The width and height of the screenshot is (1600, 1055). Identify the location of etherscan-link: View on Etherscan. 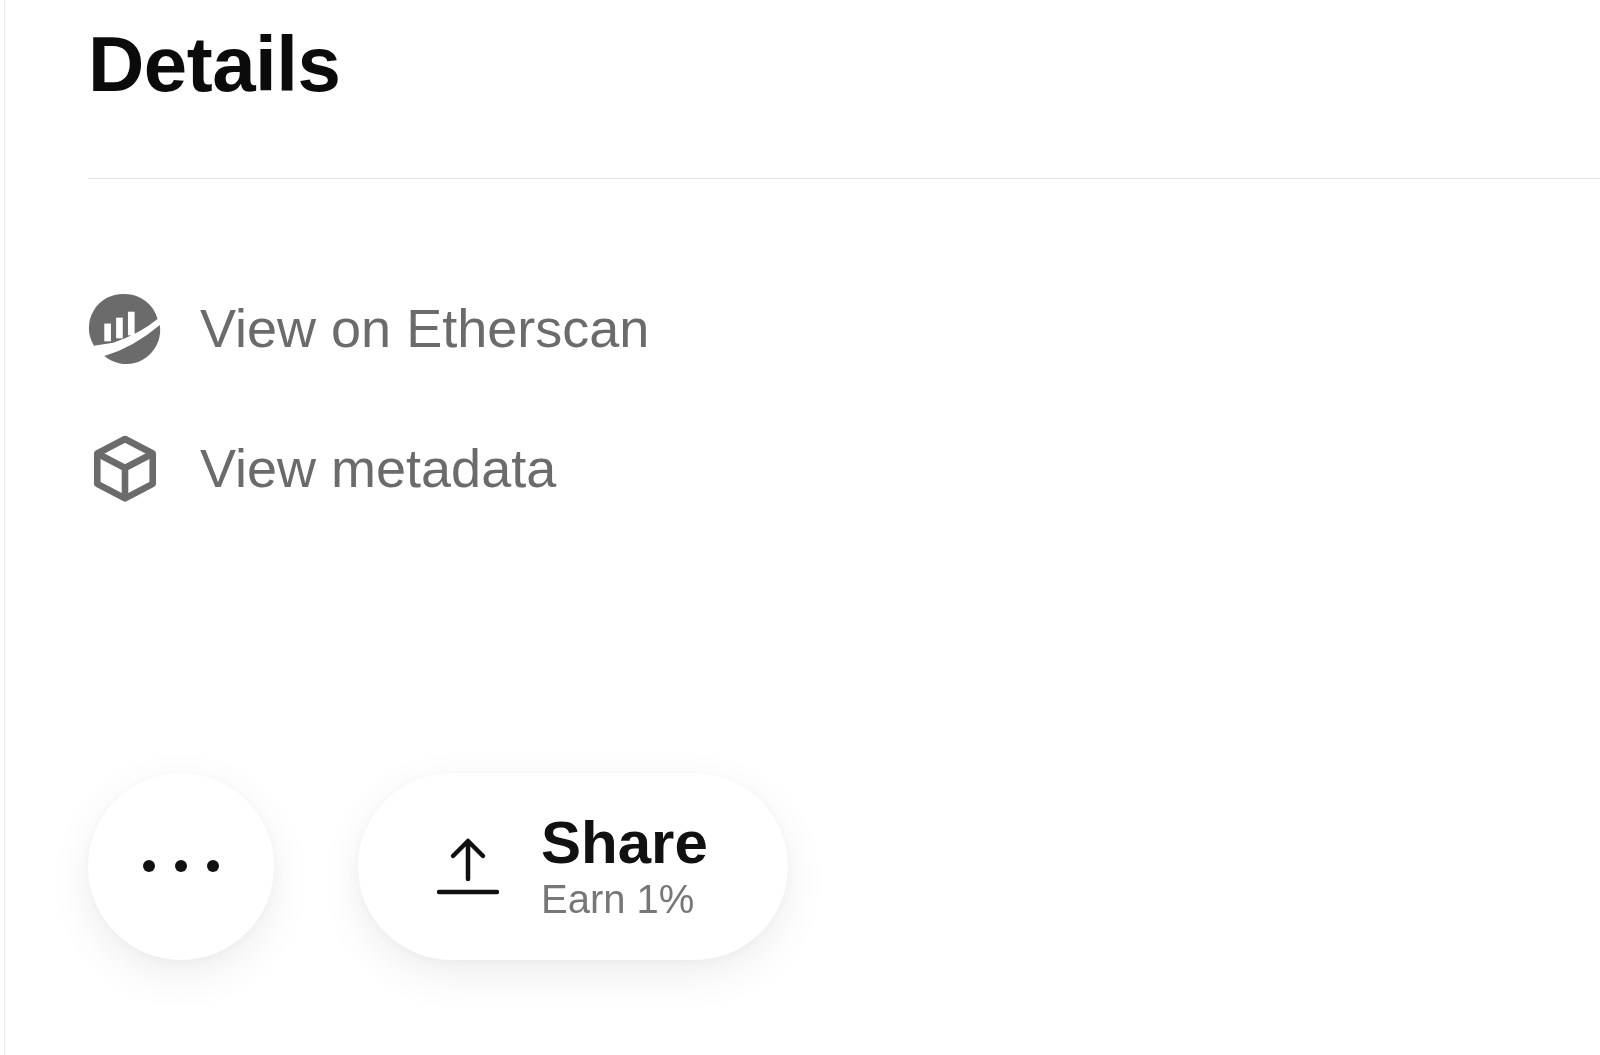
(369, 327).